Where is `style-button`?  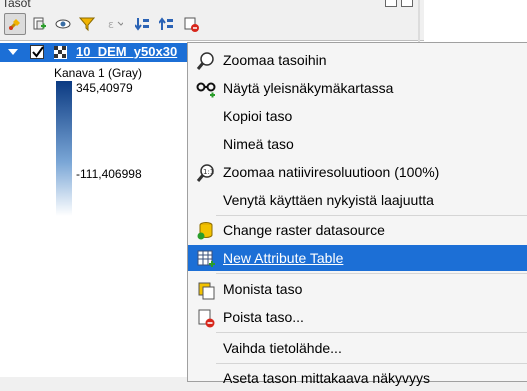 style-button is located at coordinates (15, 24).